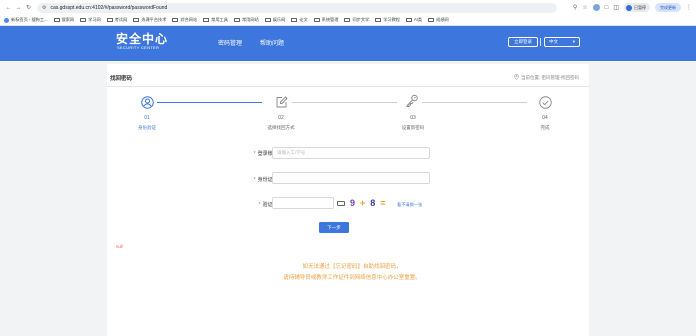 This screenshot has height=336, width=696. Describe the element at coordinates (352, 278) in the screenshot. I see `notice-line: 请持辅导员或教师工作证件到网络信息中心办公室重置。` at that location.